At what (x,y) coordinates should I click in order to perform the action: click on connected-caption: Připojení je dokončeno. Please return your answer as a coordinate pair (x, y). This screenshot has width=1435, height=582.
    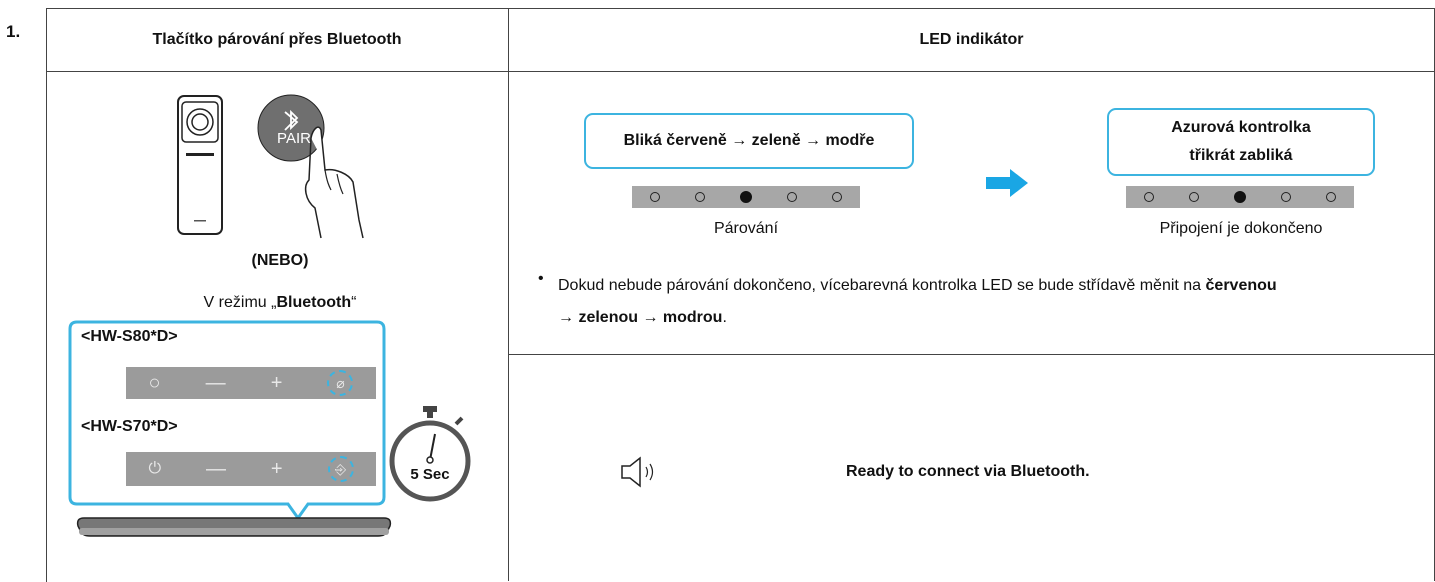
    Looking at the image, I should click on (1241, 228).